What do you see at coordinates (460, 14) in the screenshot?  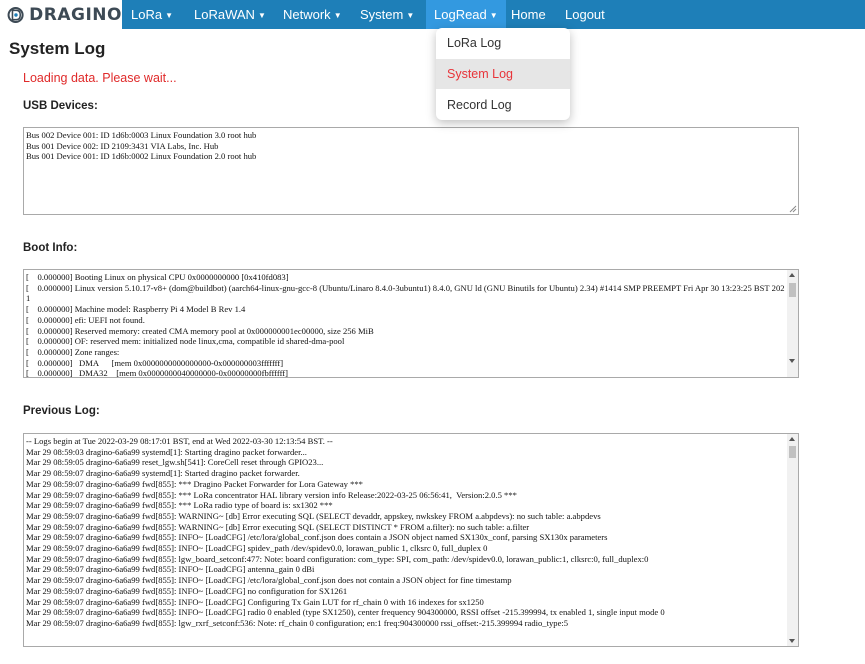 I see `nav-logread-label: LogRead` at bounding box center [460, 14].